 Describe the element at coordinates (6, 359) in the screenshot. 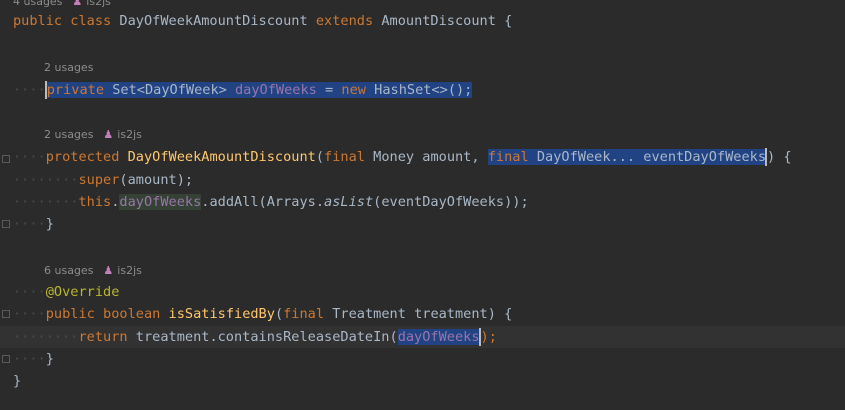

I see `fold-marker-method-end` at that location.